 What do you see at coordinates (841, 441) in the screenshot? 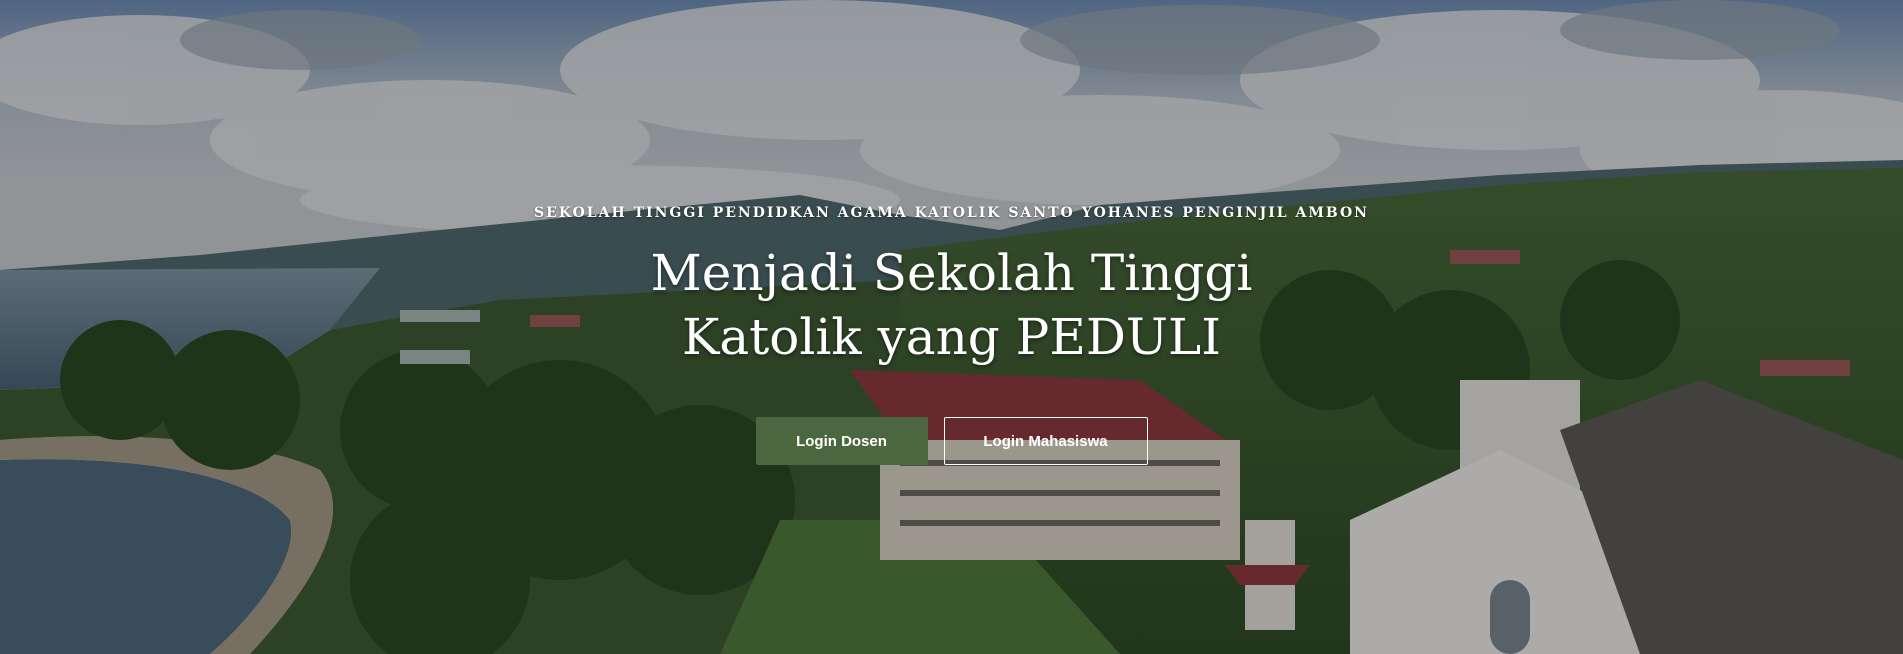
I see `login-dosen-button: Login Dosen` at bounding box center [841, 441].